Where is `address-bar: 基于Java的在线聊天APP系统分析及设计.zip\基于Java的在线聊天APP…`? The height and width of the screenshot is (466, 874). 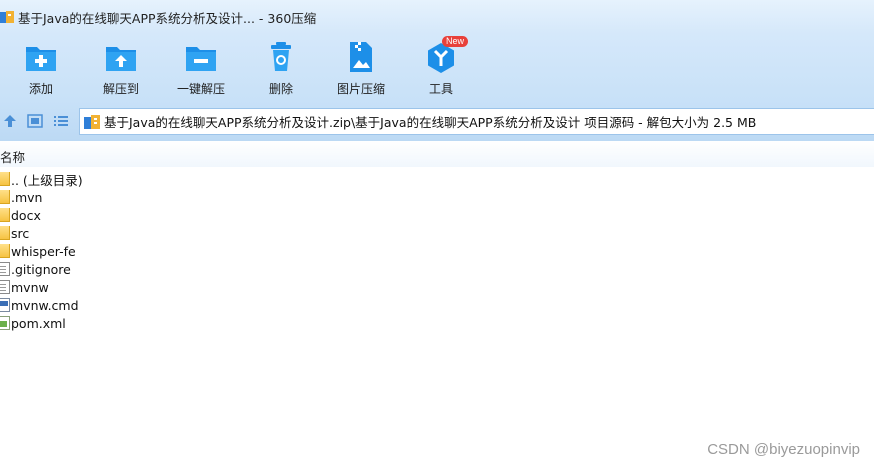
address-bar: 基于Java的在线聊天APP系统分析及设计.zip\基于Java的在线聊天APP… is located at coordinates (476, 121).